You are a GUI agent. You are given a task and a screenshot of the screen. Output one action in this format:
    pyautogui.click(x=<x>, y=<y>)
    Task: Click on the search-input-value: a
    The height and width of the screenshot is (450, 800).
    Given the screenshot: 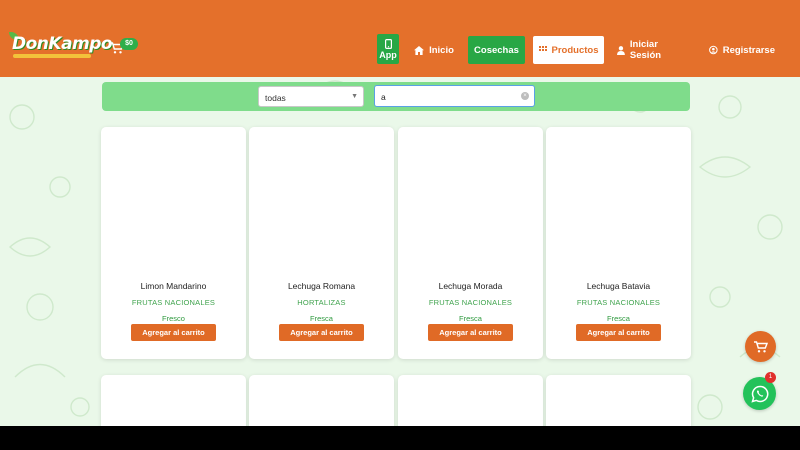 What is the action you would take?
    pyautogui.click(x=383, y=97)
    